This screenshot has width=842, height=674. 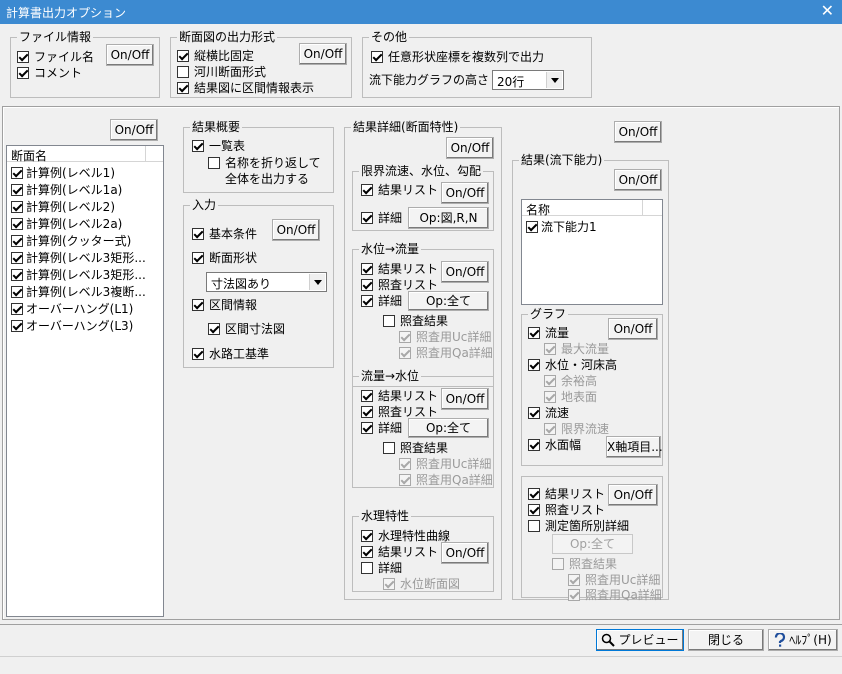 I want to click on capacity-uc-checkbox: 照査用Uc詳細, so click(x=614, y=580).